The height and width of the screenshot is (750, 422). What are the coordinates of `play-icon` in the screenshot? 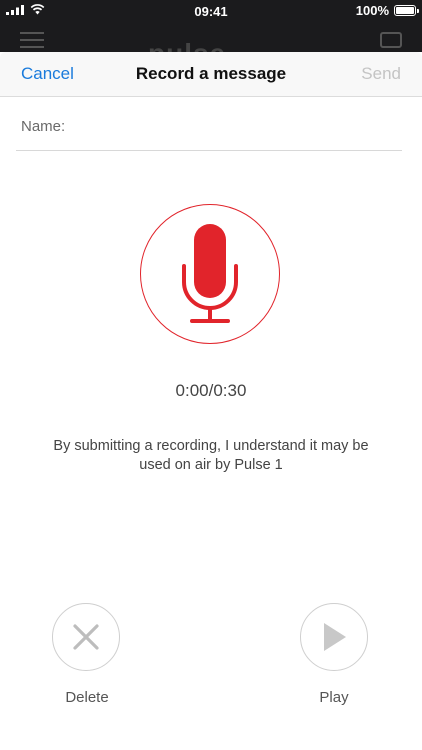 It's located at (335, 637).